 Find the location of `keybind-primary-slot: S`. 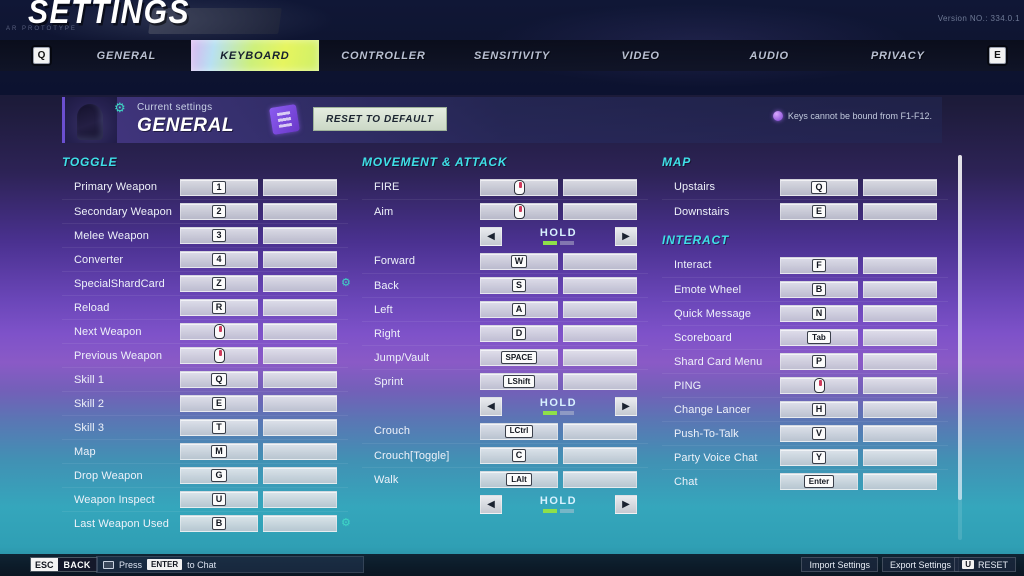

keybind-primary-slot: S is located at coordinates (519, 285).